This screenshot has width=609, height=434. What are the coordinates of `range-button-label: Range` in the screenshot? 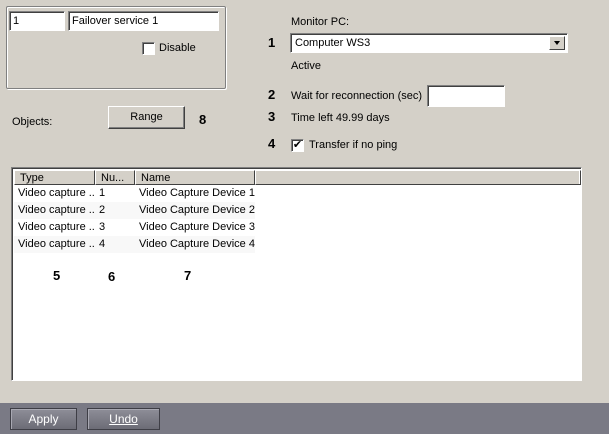 It's located at (146, 117).